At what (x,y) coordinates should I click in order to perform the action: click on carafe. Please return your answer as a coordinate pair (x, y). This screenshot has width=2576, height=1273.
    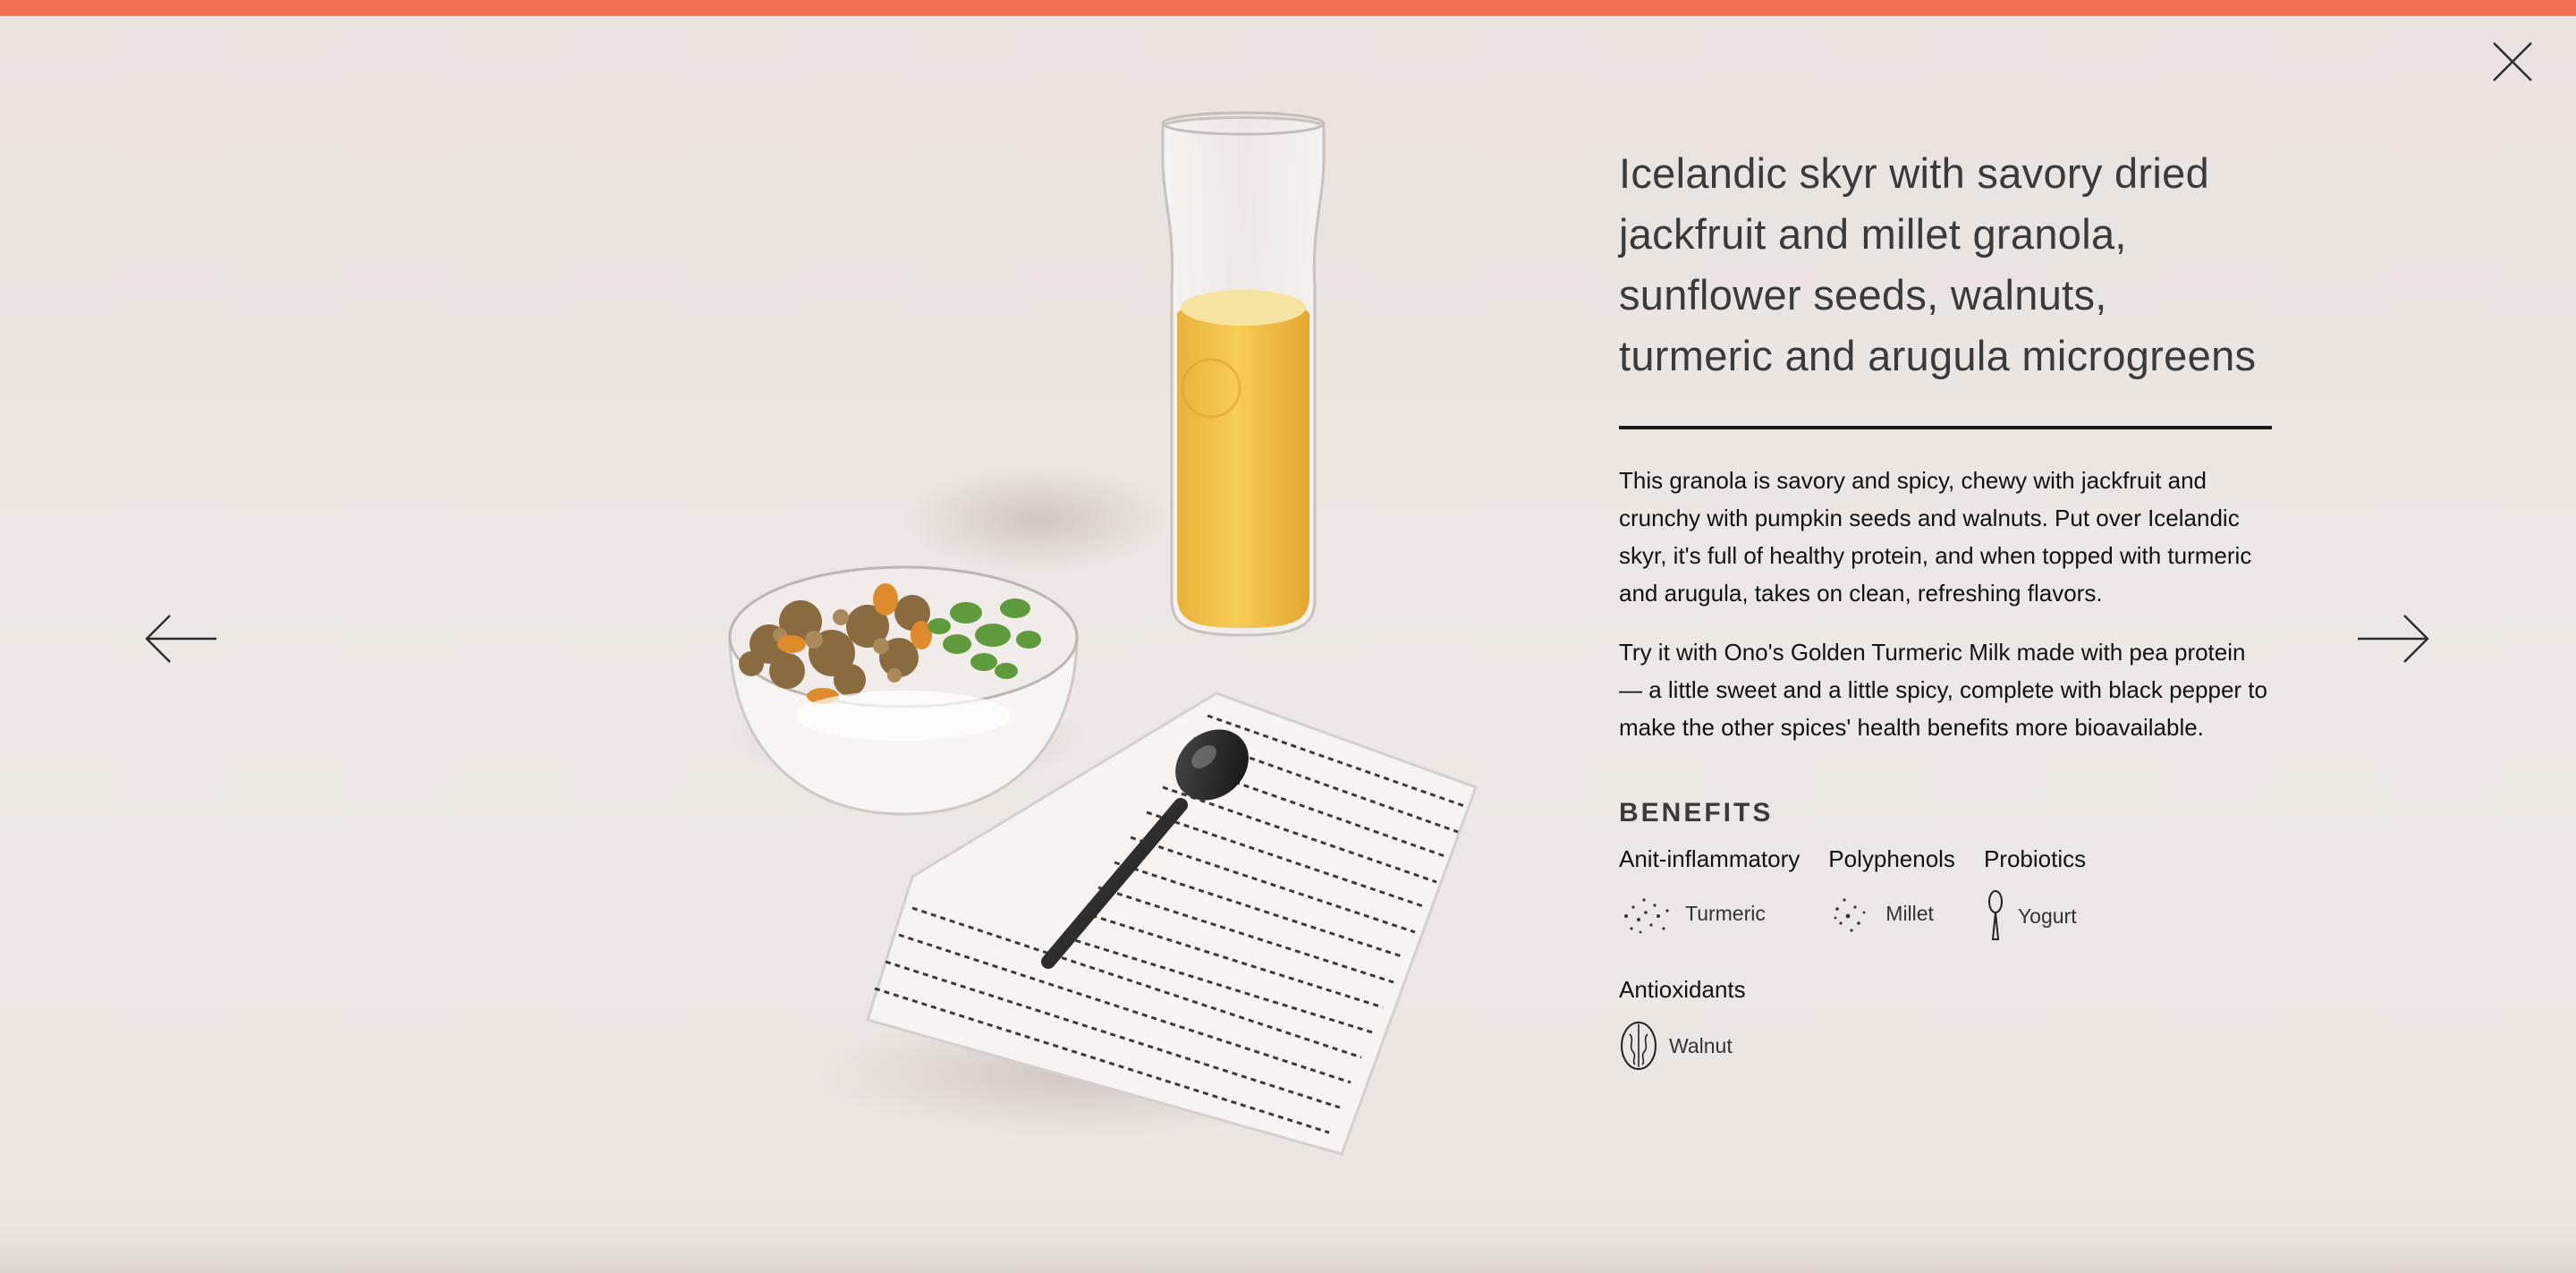
    Looking at the image, I should click on (1243, 374).